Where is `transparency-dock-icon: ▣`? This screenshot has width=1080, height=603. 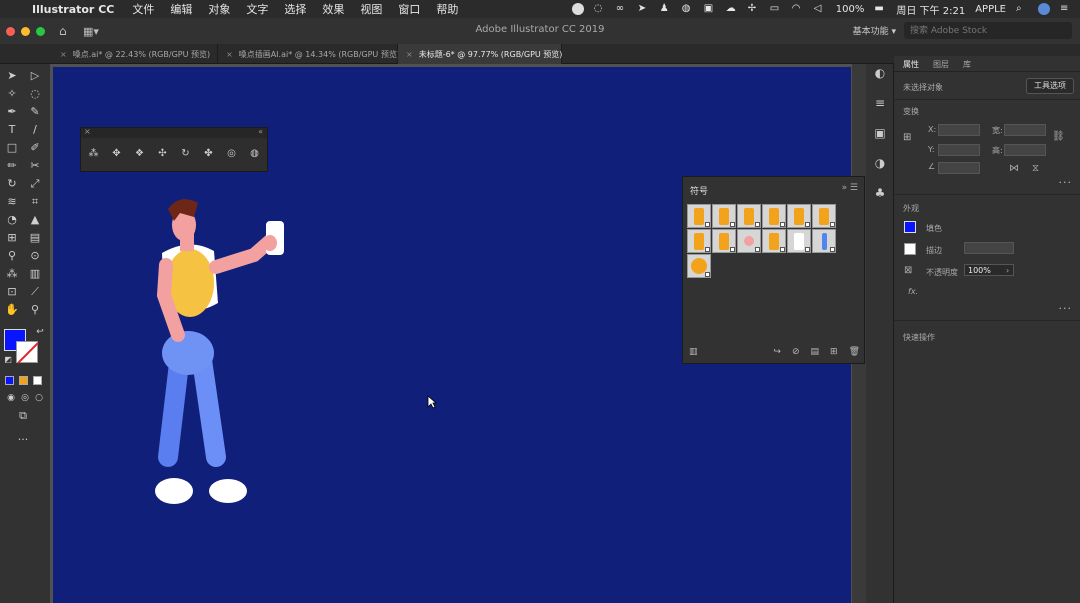 transparency-dock-icon: ▣ is located at coordinates (880, 133).